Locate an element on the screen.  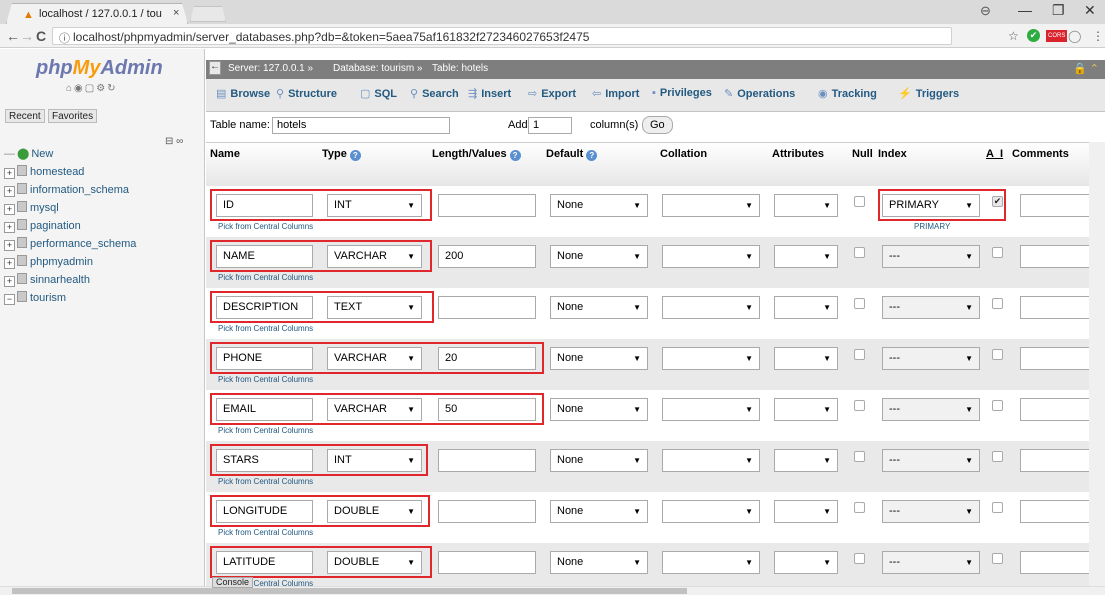
column-name-input: STARS is located at coordinates (264, 460).